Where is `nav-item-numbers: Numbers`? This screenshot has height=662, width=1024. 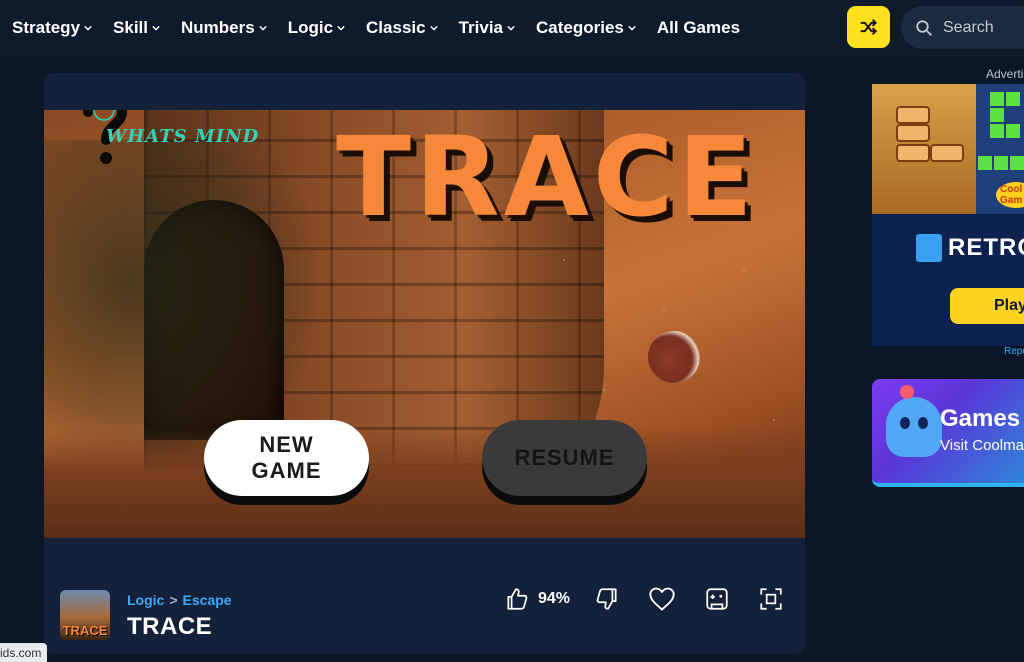 nav-item-numbers: Numbers is located at coordinates (224, 28).